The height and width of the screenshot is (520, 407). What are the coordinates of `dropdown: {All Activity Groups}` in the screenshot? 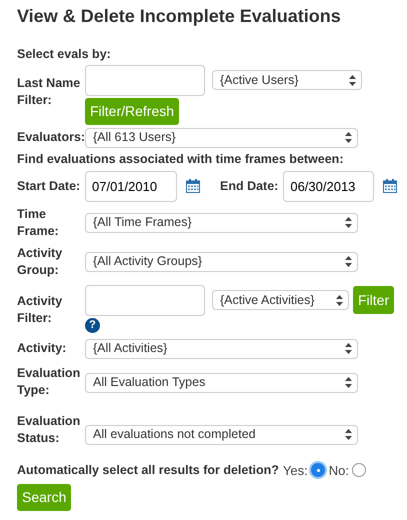 It's located at (221, 262).